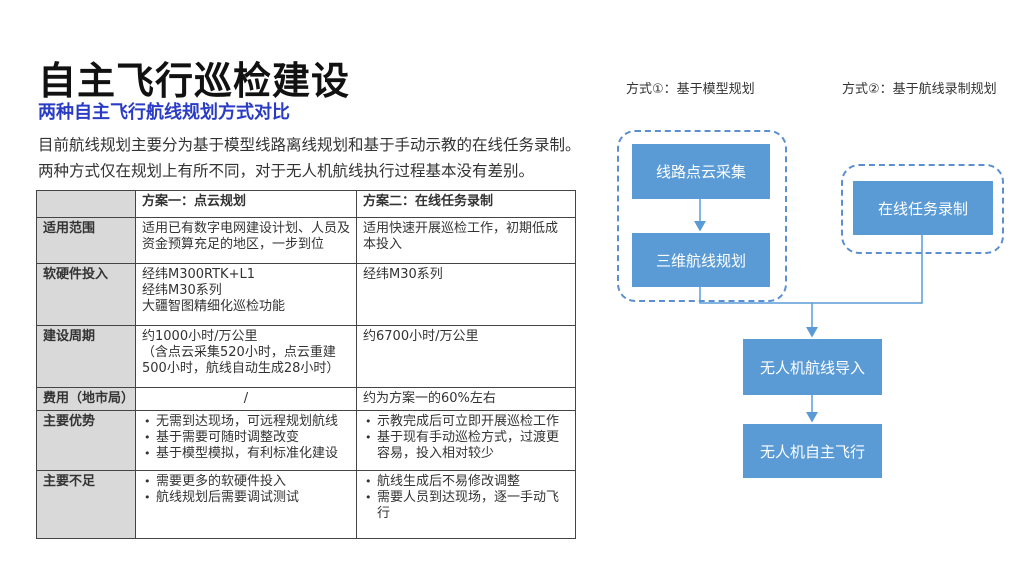 Image resolution: width=1019 pixels, height=566 pixels. I want to click on connector-online-to-import, so click(867, 269).